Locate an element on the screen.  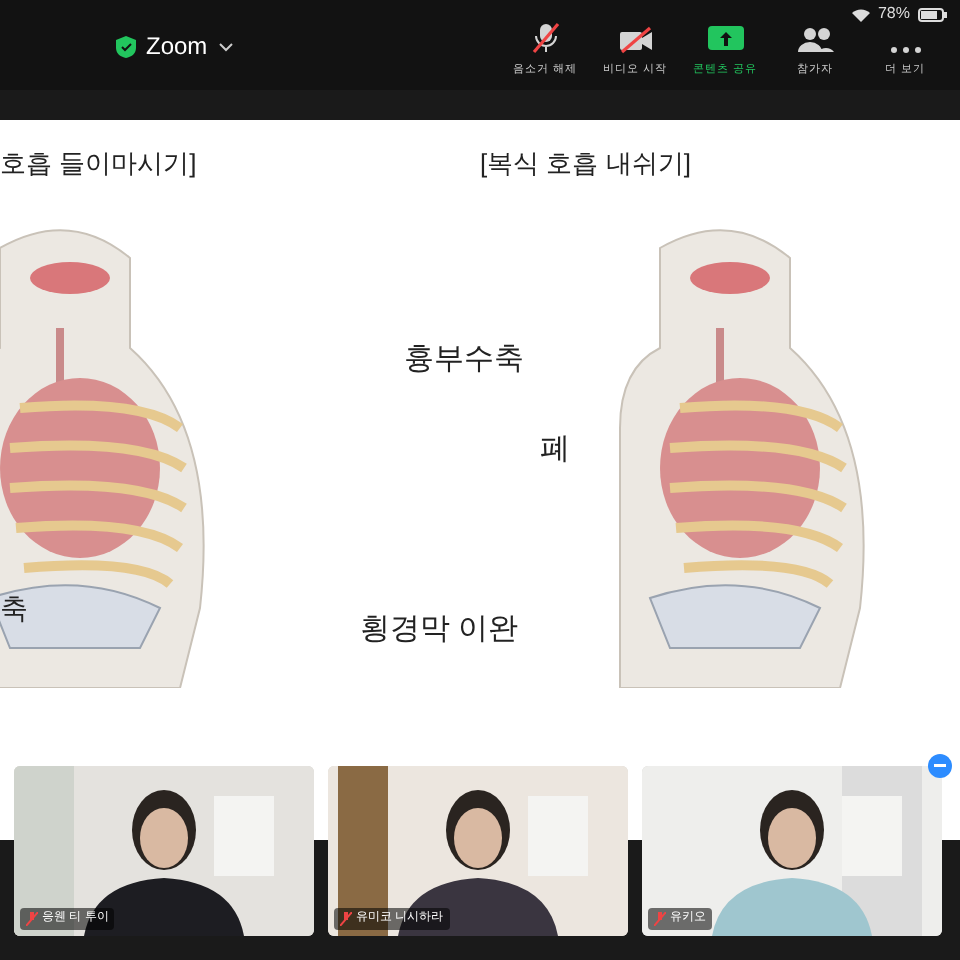
people-icon is located at coordinates (815, 39).